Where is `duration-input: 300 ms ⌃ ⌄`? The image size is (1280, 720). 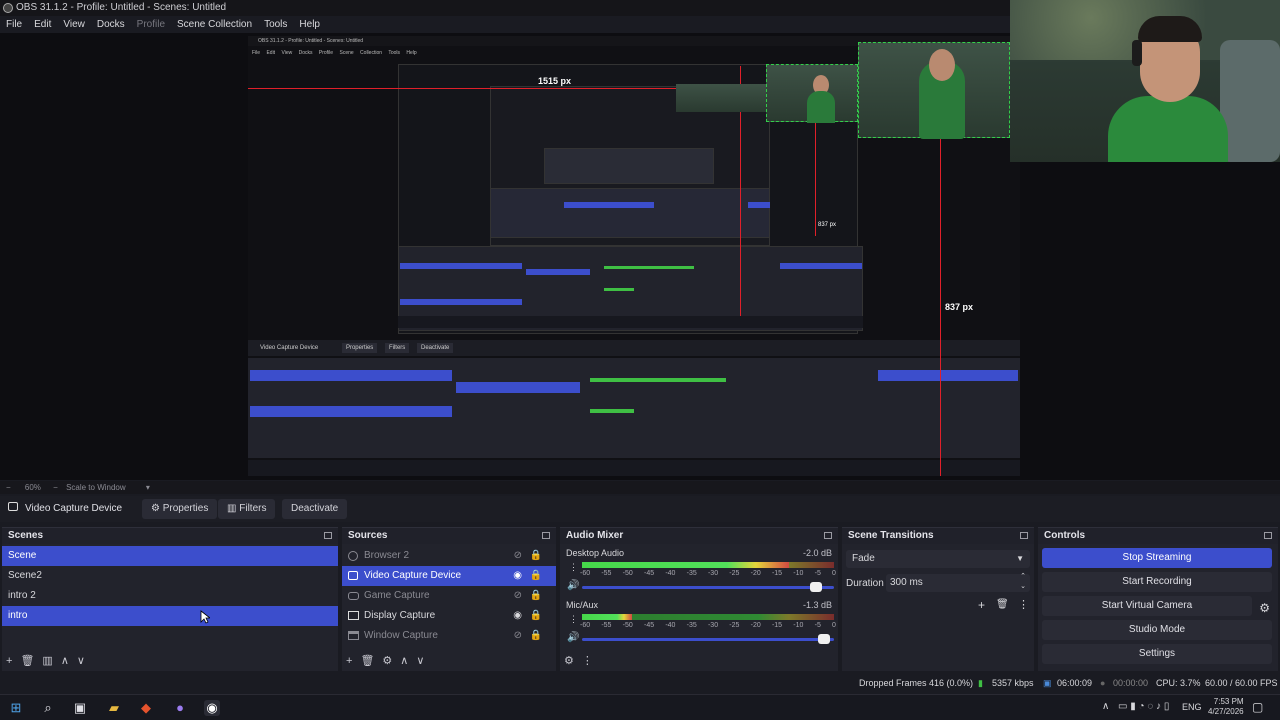 duration-input: 300 ms ⌃ ⌄ is located at coordinates (958, 582).